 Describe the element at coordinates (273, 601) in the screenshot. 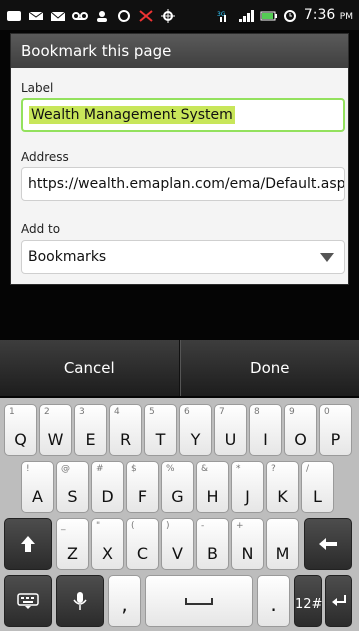

I see `period-key: .` at that location.